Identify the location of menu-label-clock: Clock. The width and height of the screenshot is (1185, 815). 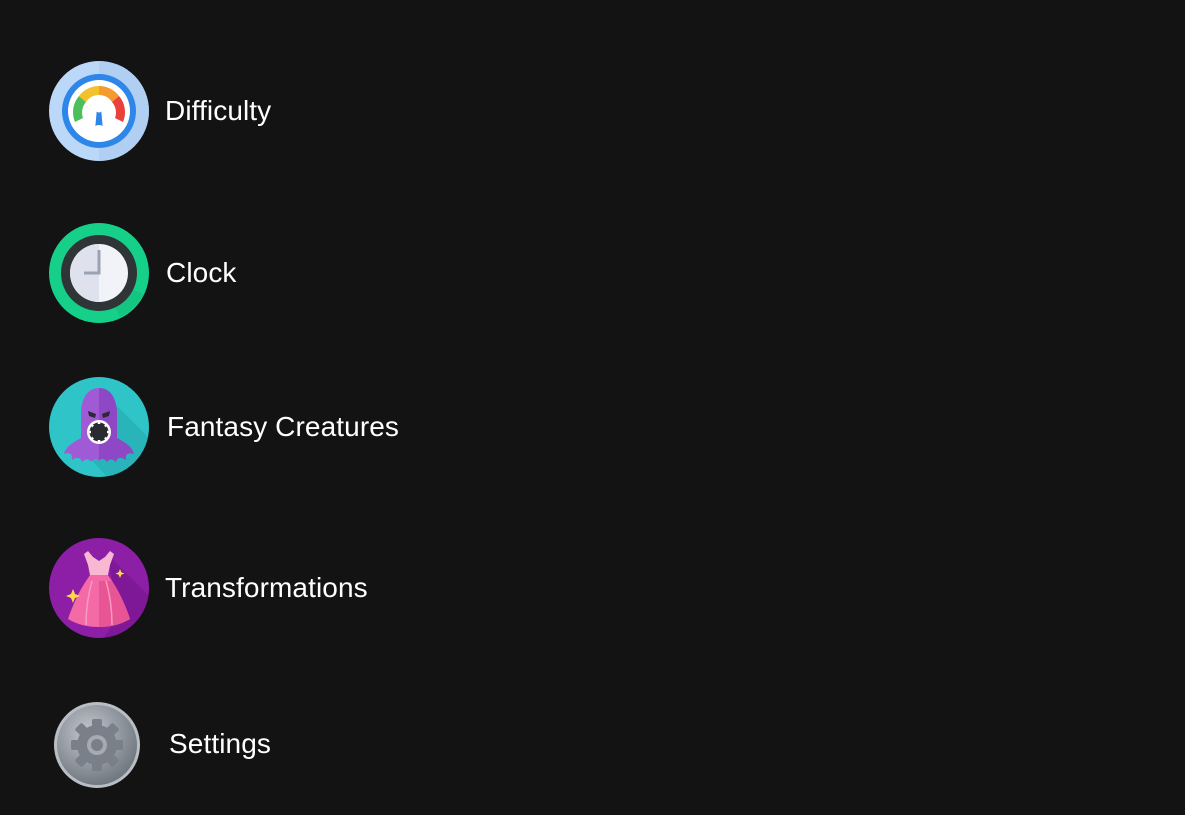
(201, 272).